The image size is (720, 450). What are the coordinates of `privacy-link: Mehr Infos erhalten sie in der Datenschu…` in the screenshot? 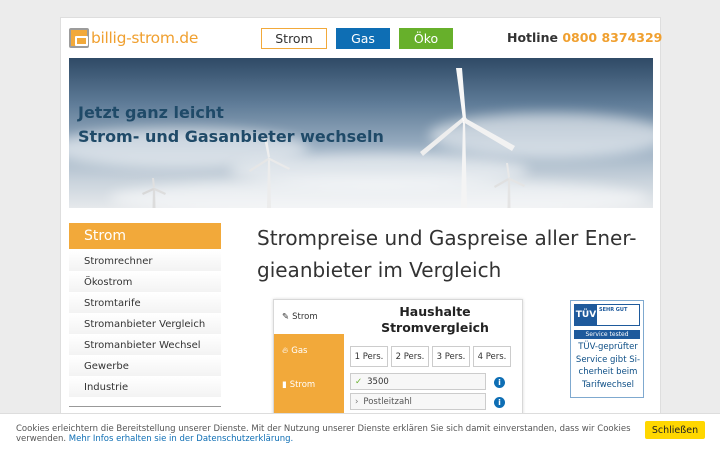 It's located at (181, 439).